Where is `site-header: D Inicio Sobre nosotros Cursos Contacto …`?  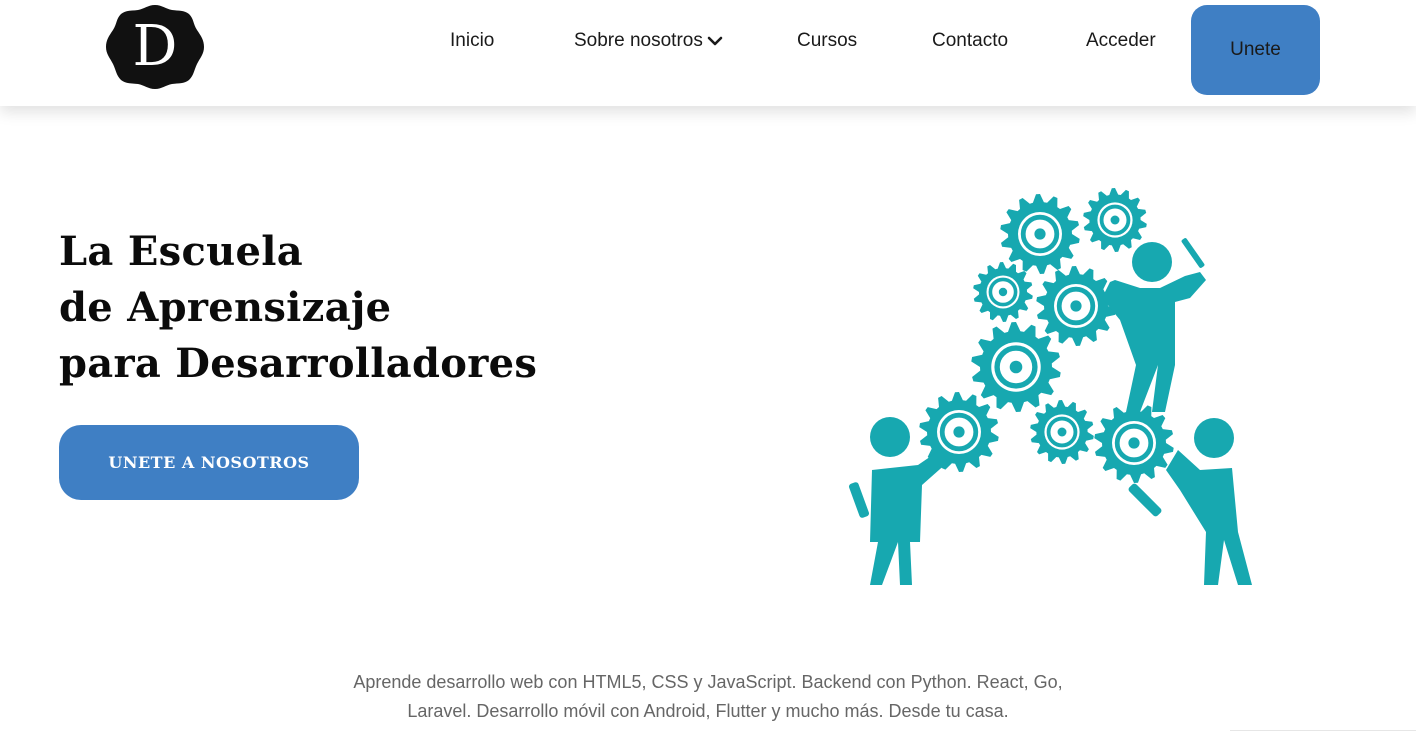 site-header: D Inicio Sobre nosotros Cursos Contacto … is located at coordinates (708, 53).